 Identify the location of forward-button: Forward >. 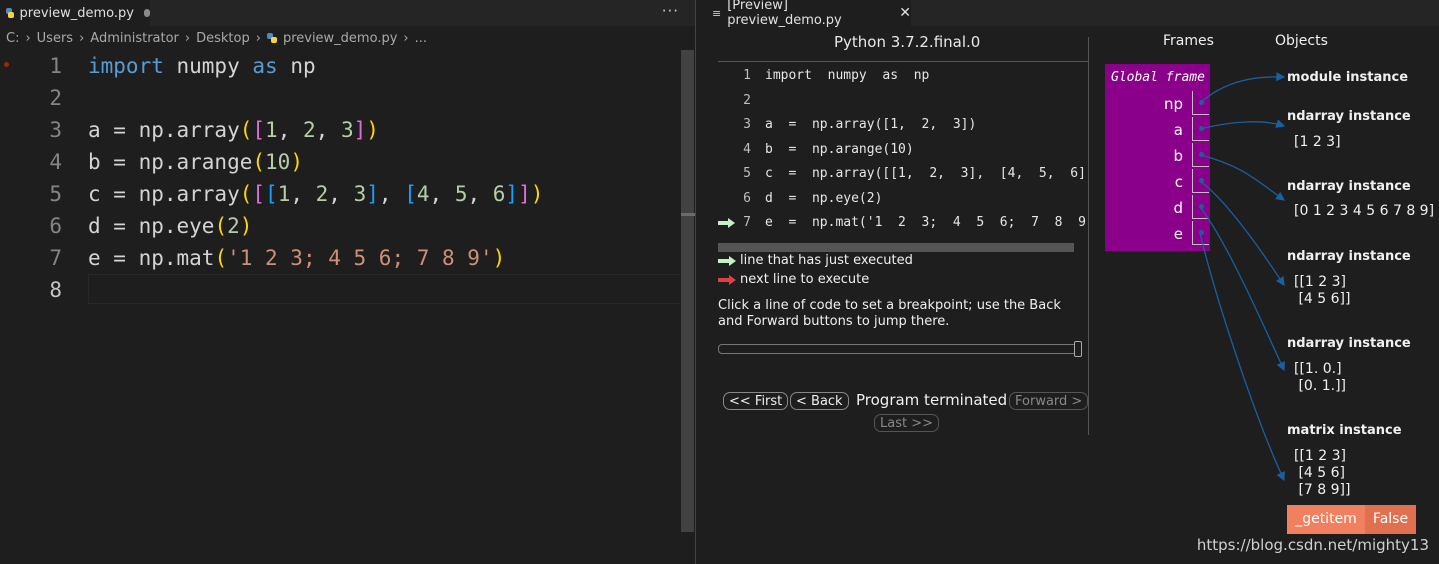
(1049, 401).